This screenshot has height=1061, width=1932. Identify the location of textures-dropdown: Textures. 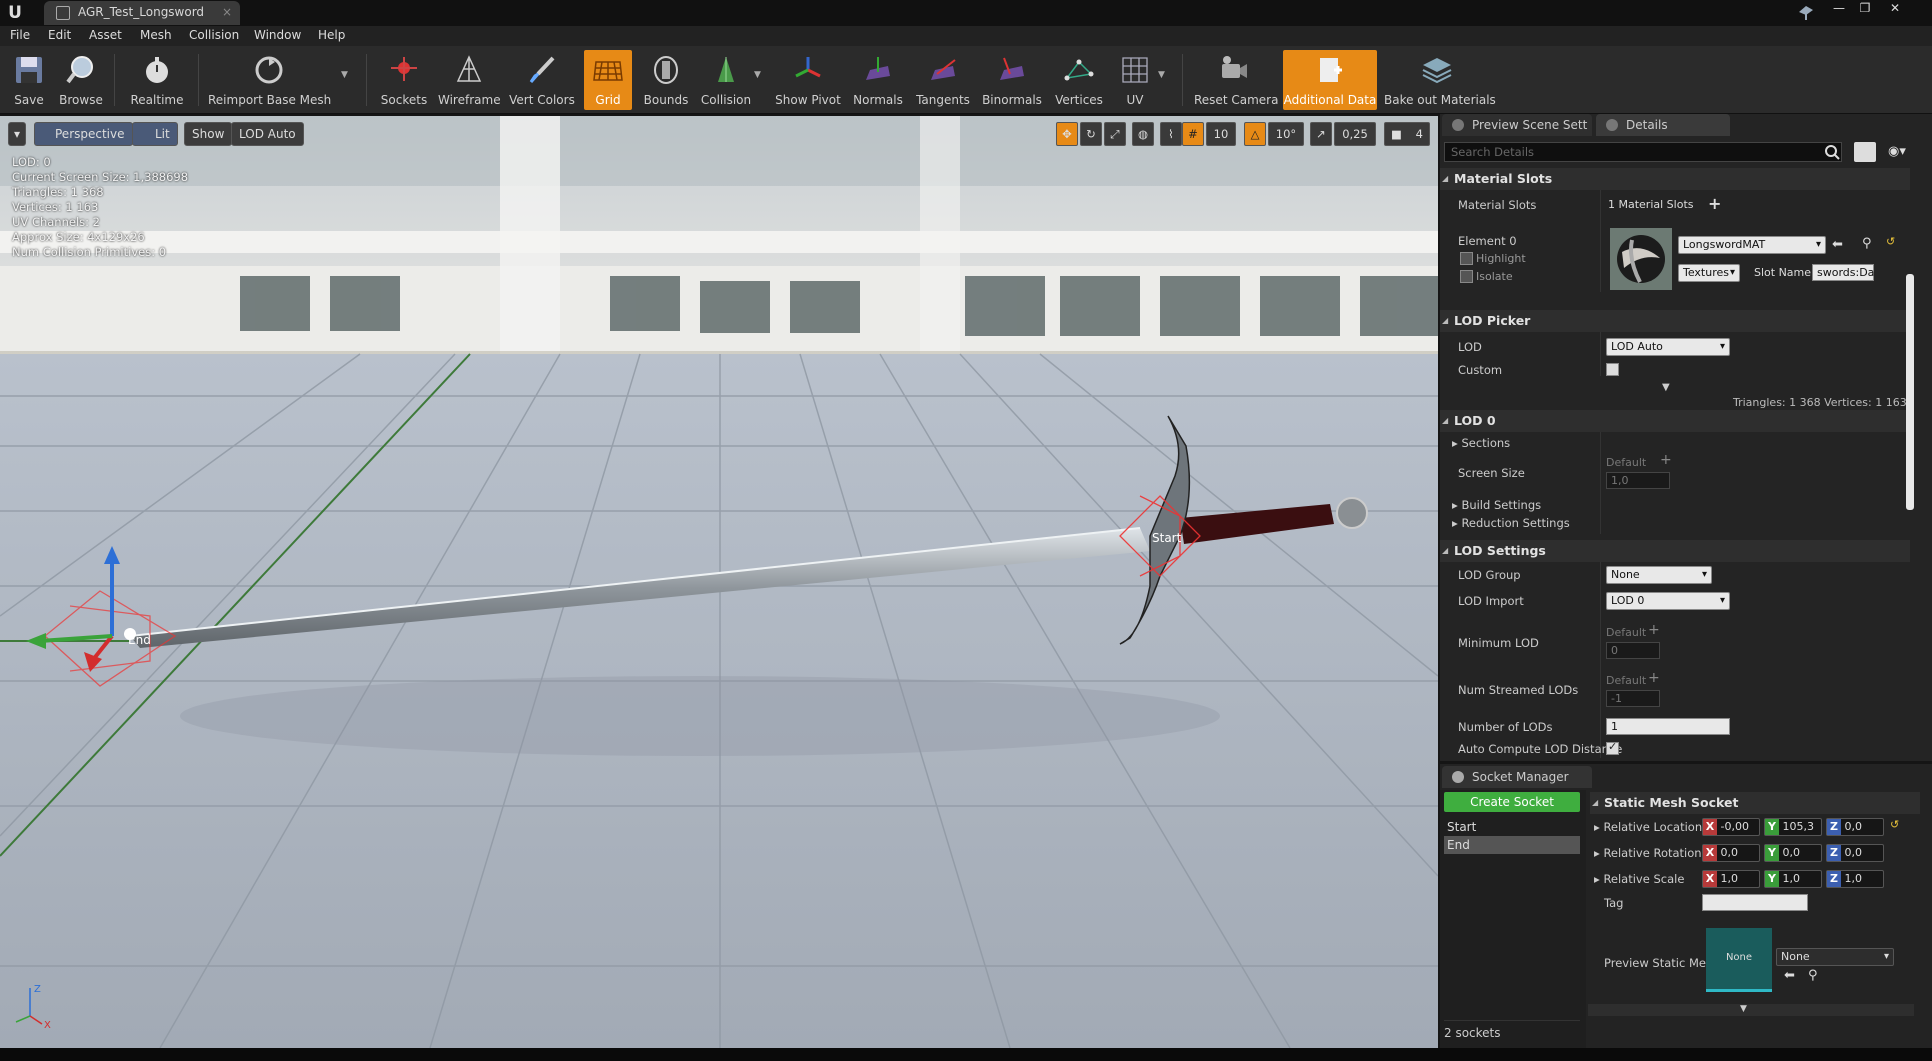
(1709, 273).